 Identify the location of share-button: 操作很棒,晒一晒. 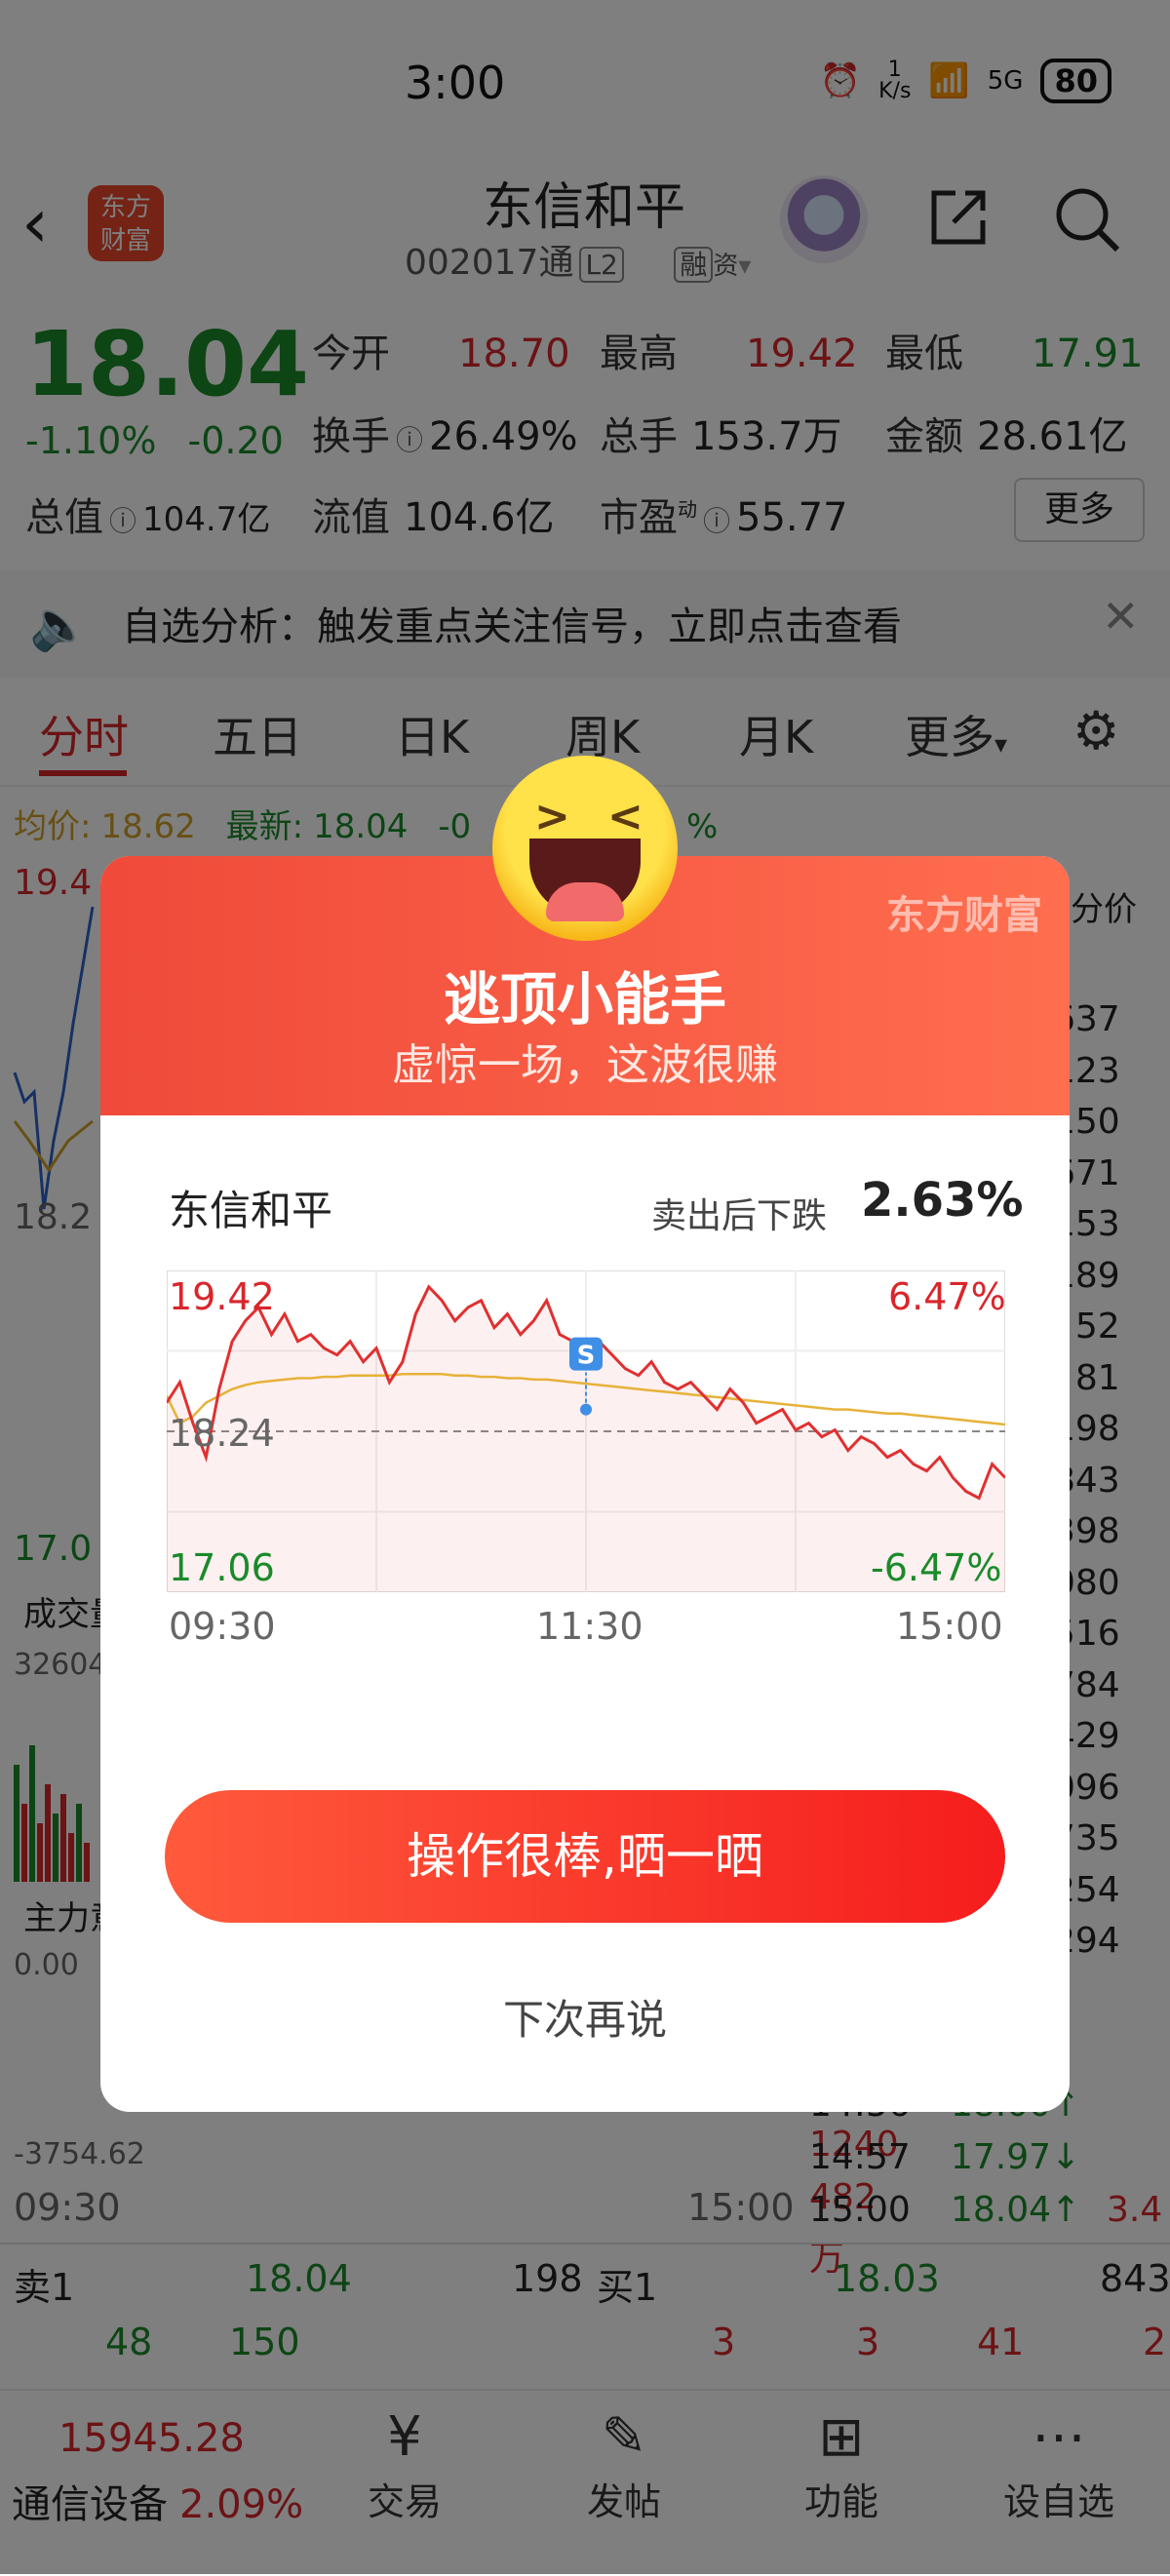
(585, 1856).